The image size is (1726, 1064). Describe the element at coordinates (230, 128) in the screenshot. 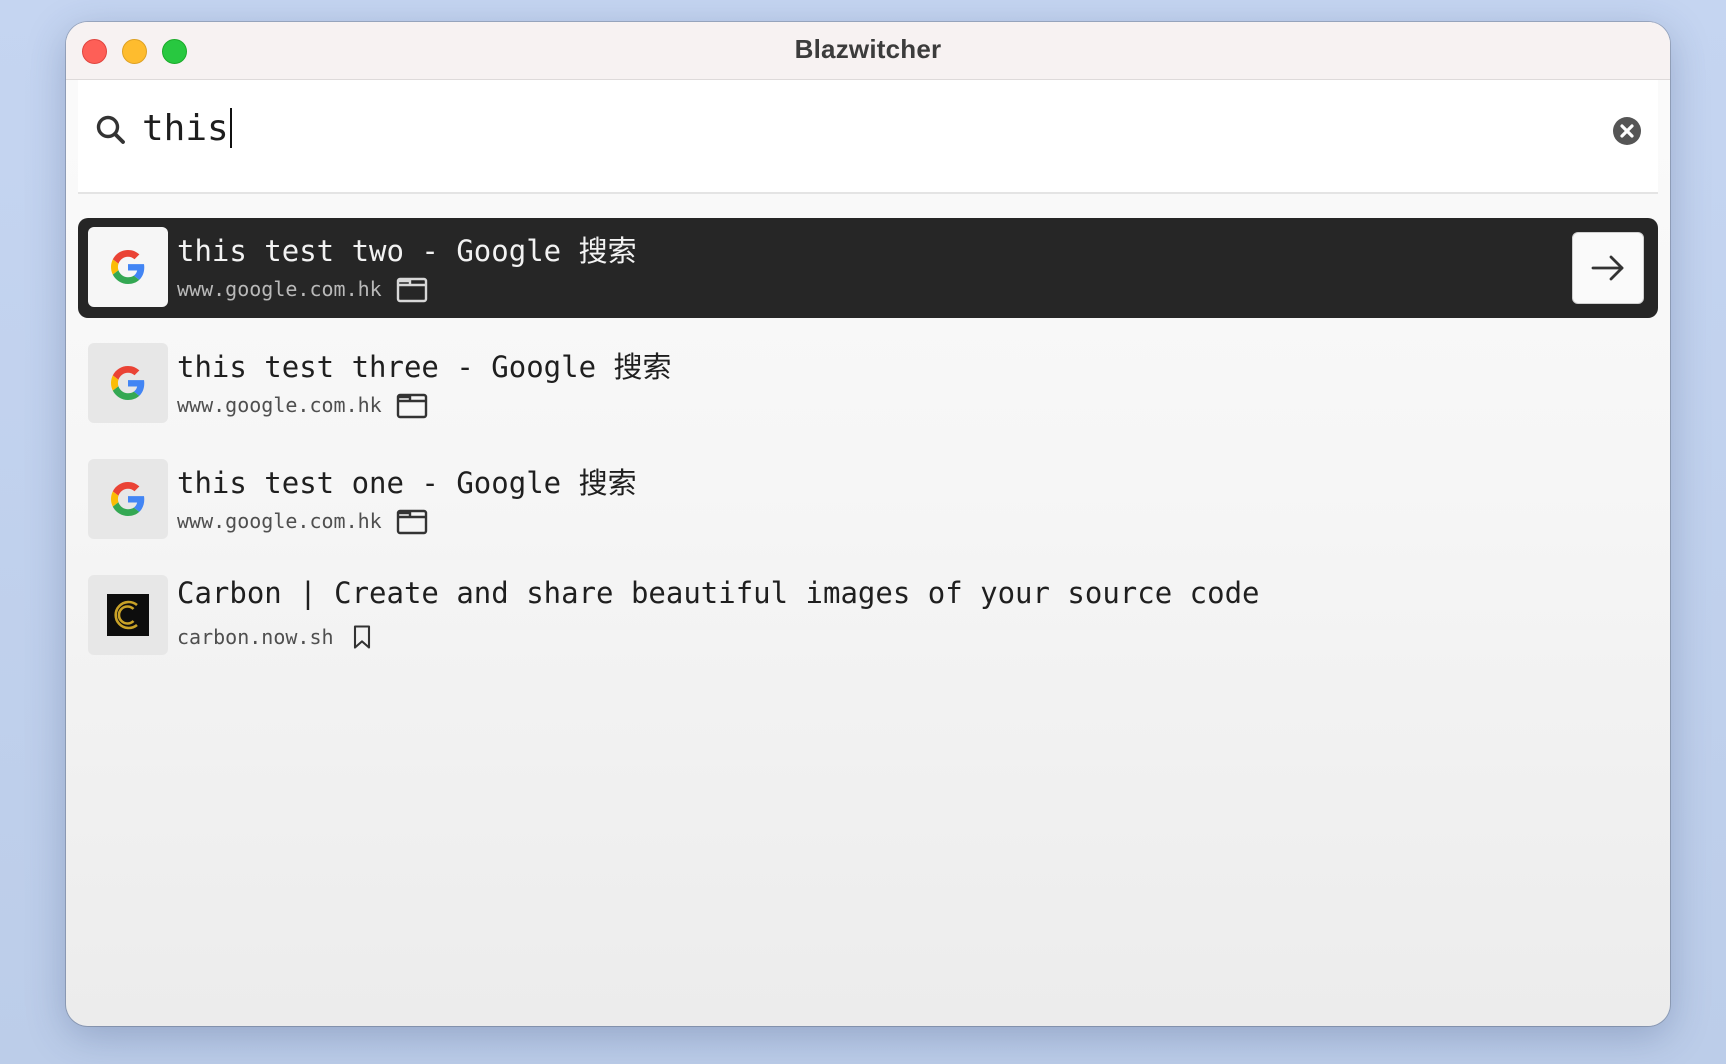

I see `text-caret` at that location.